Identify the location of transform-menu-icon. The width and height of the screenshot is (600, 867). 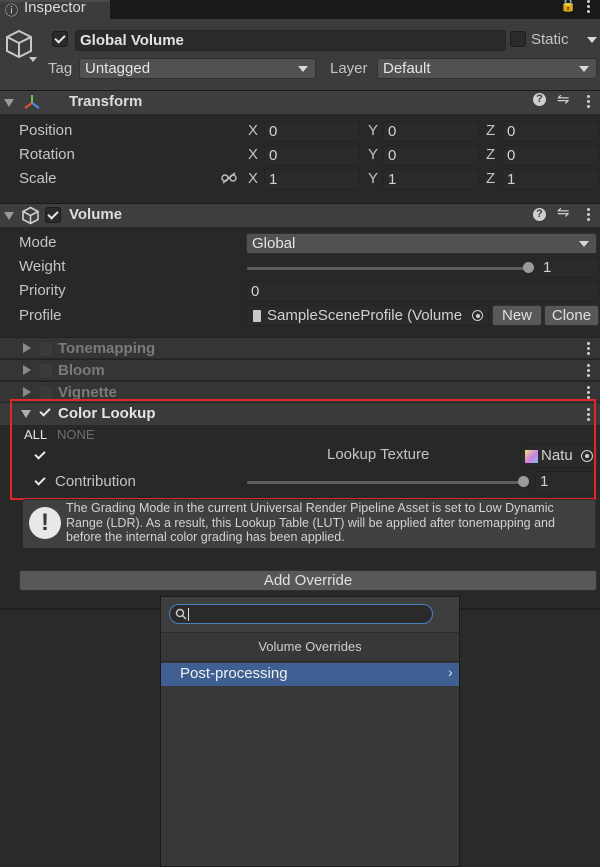
(589, 102).